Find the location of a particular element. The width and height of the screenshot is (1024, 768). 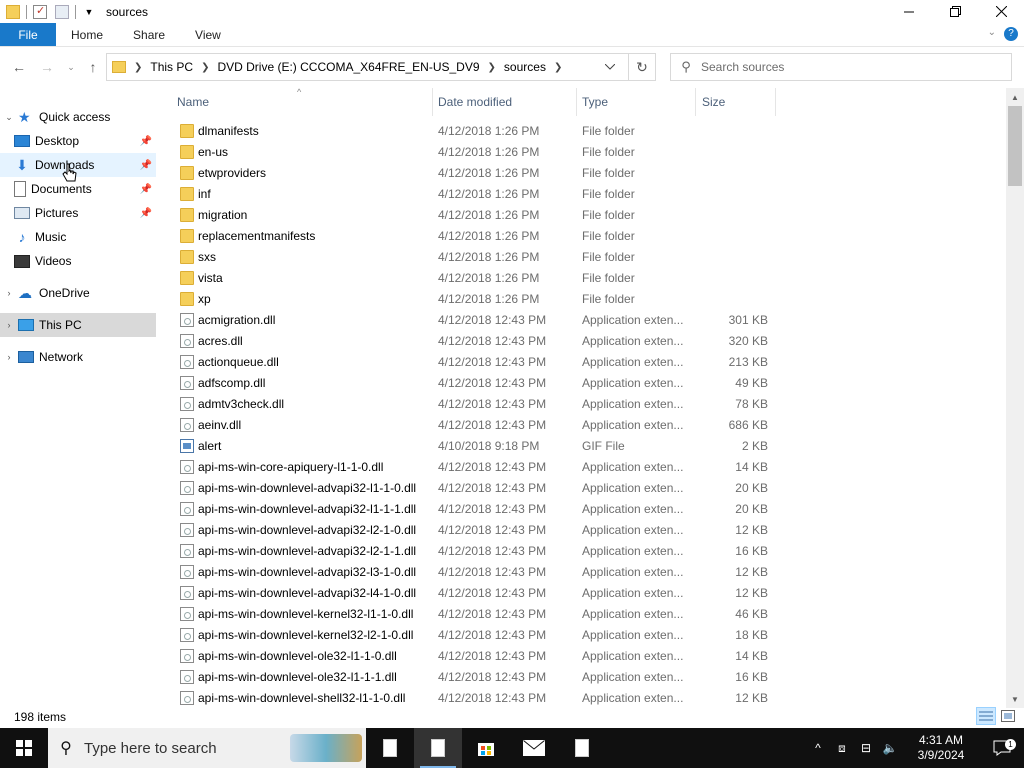

volume-muted-icon: 🔈 is located at coordinates (890, 748).